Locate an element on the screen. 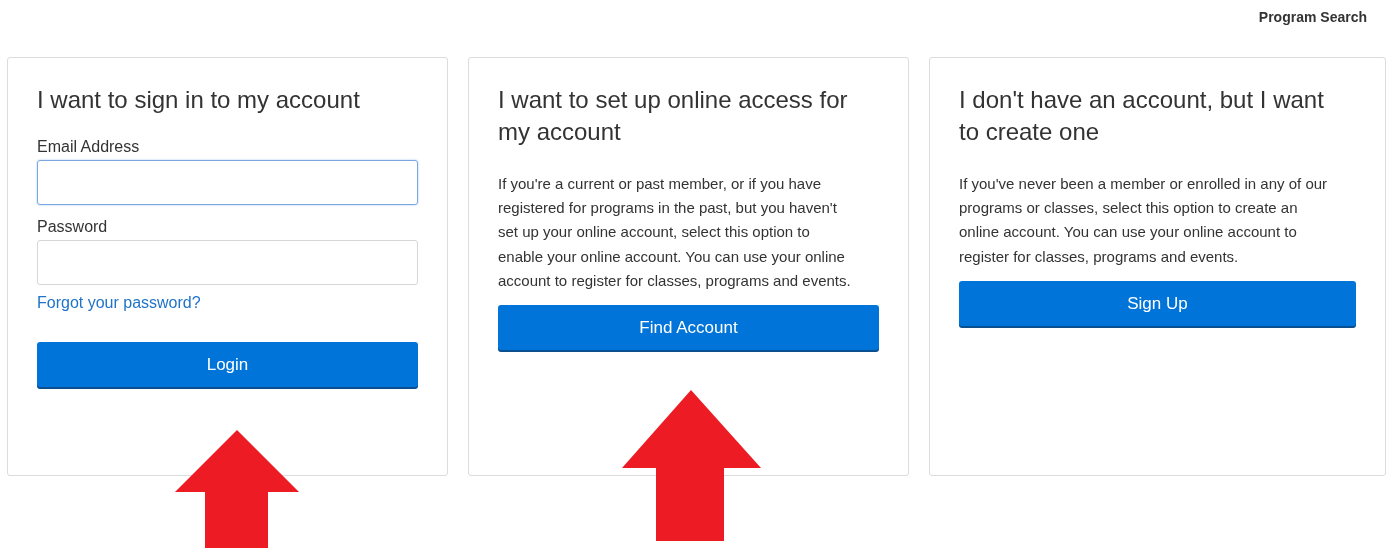  forgot-password-link: Forgot your password? is located at coordinates (119, 303).